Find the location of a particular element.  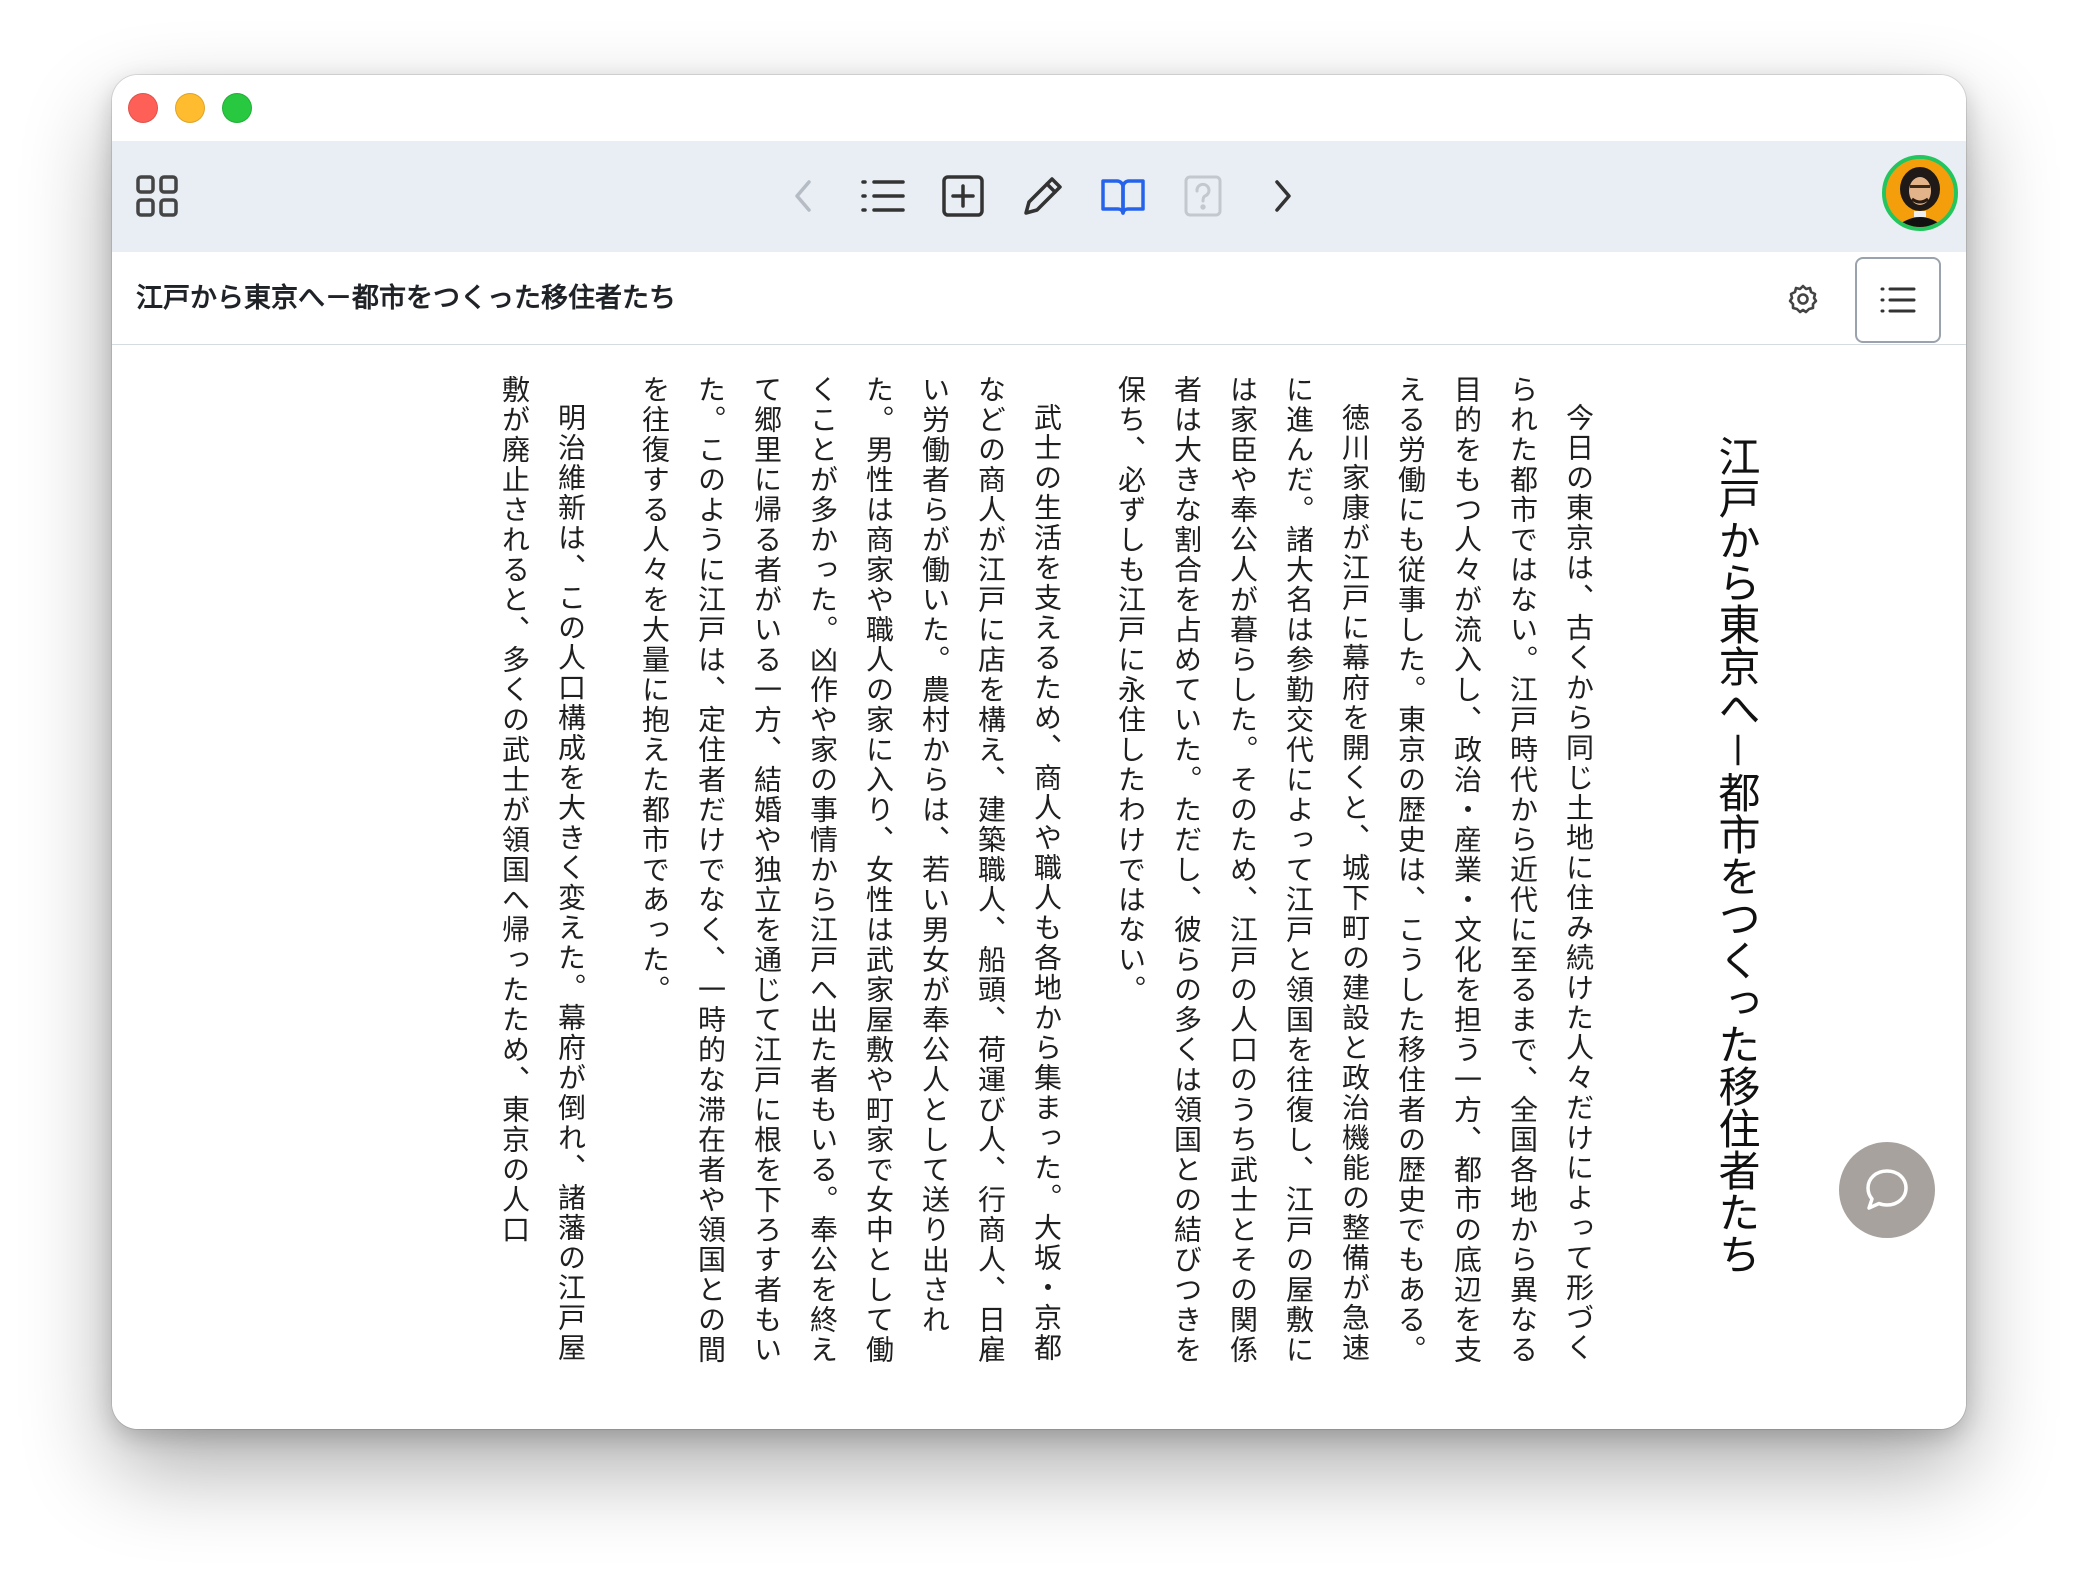

quiz-button is located at coordinates (1203, 196).